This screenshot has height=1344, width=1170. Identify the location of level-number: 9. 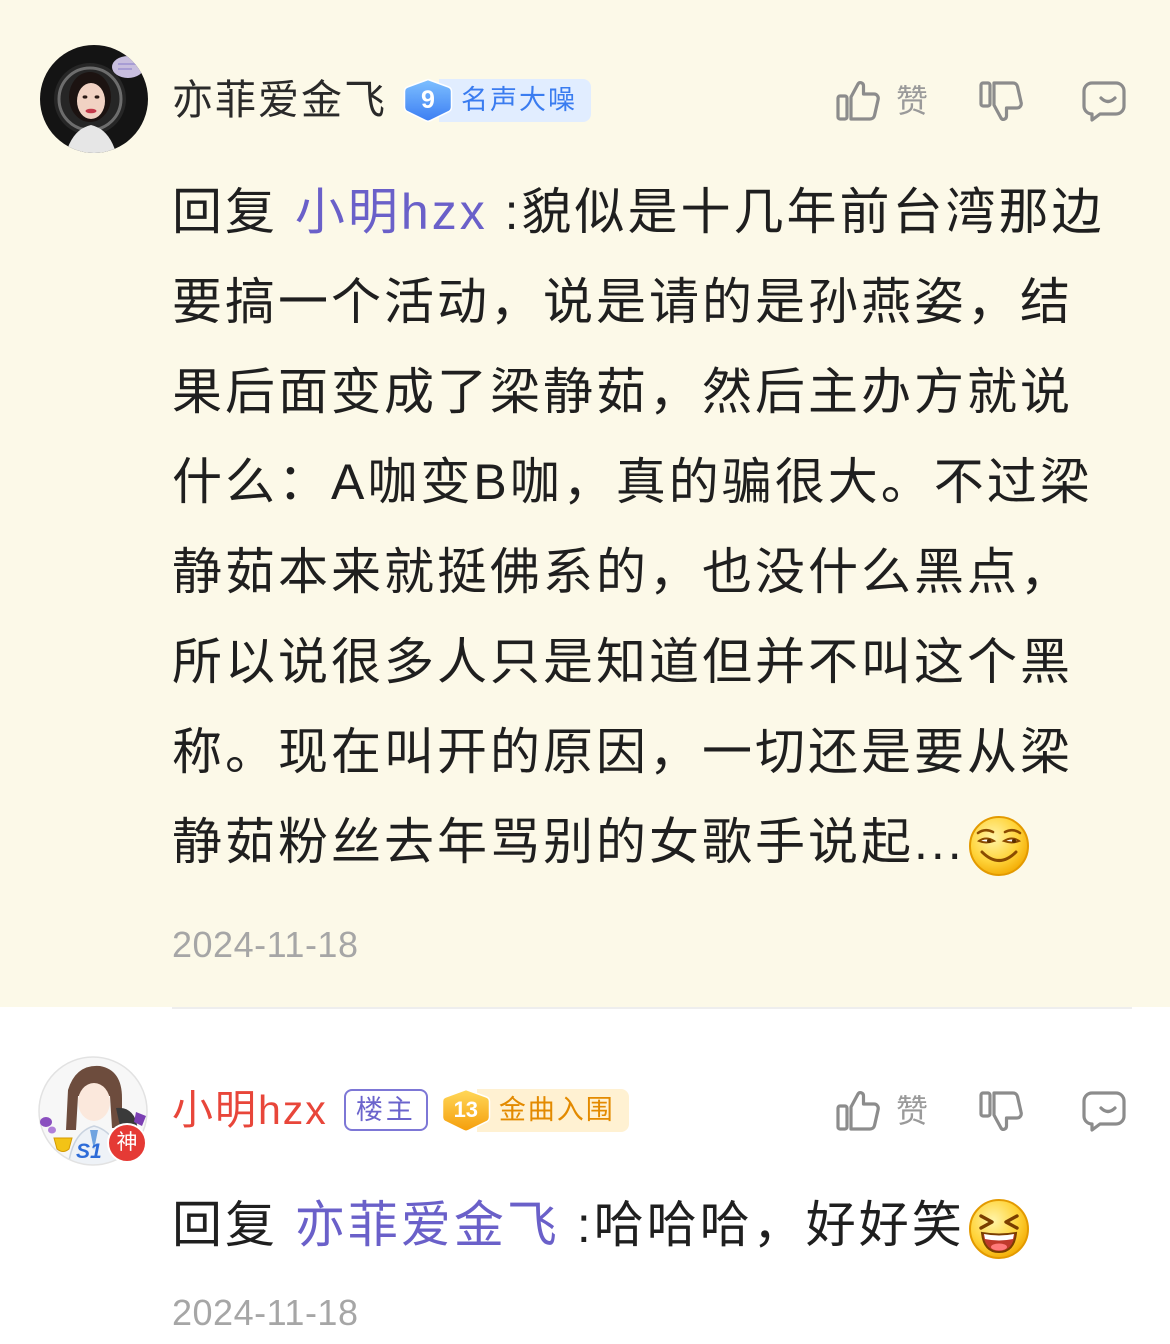
(428, 100).